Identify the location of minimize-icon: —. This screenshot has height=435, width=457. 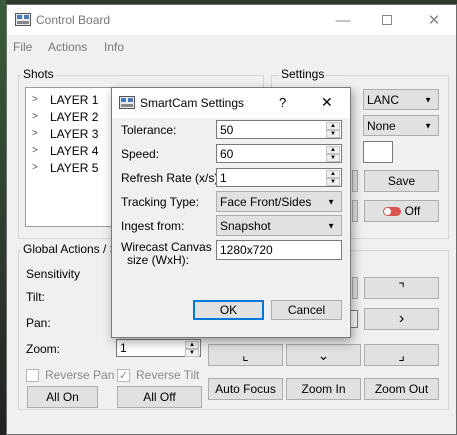
(343, 20).